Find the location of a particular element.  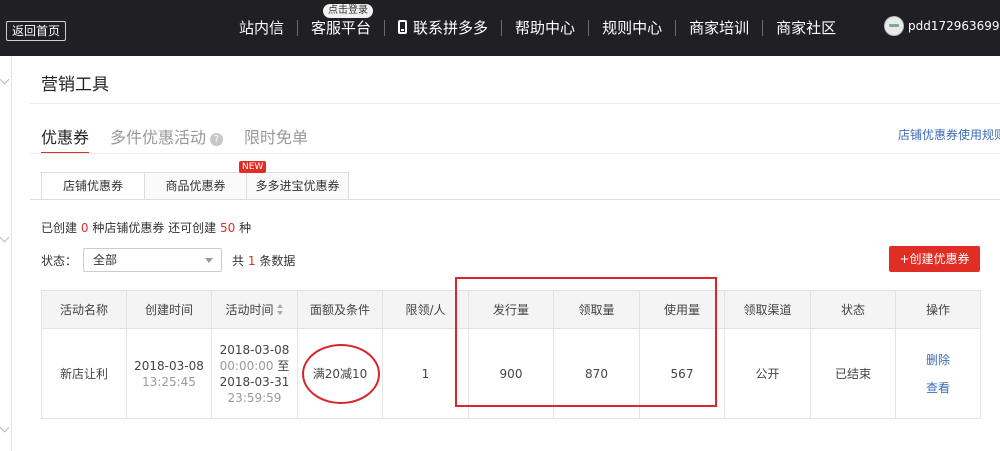

total-text: 共 is located at coordinates (238, 260).